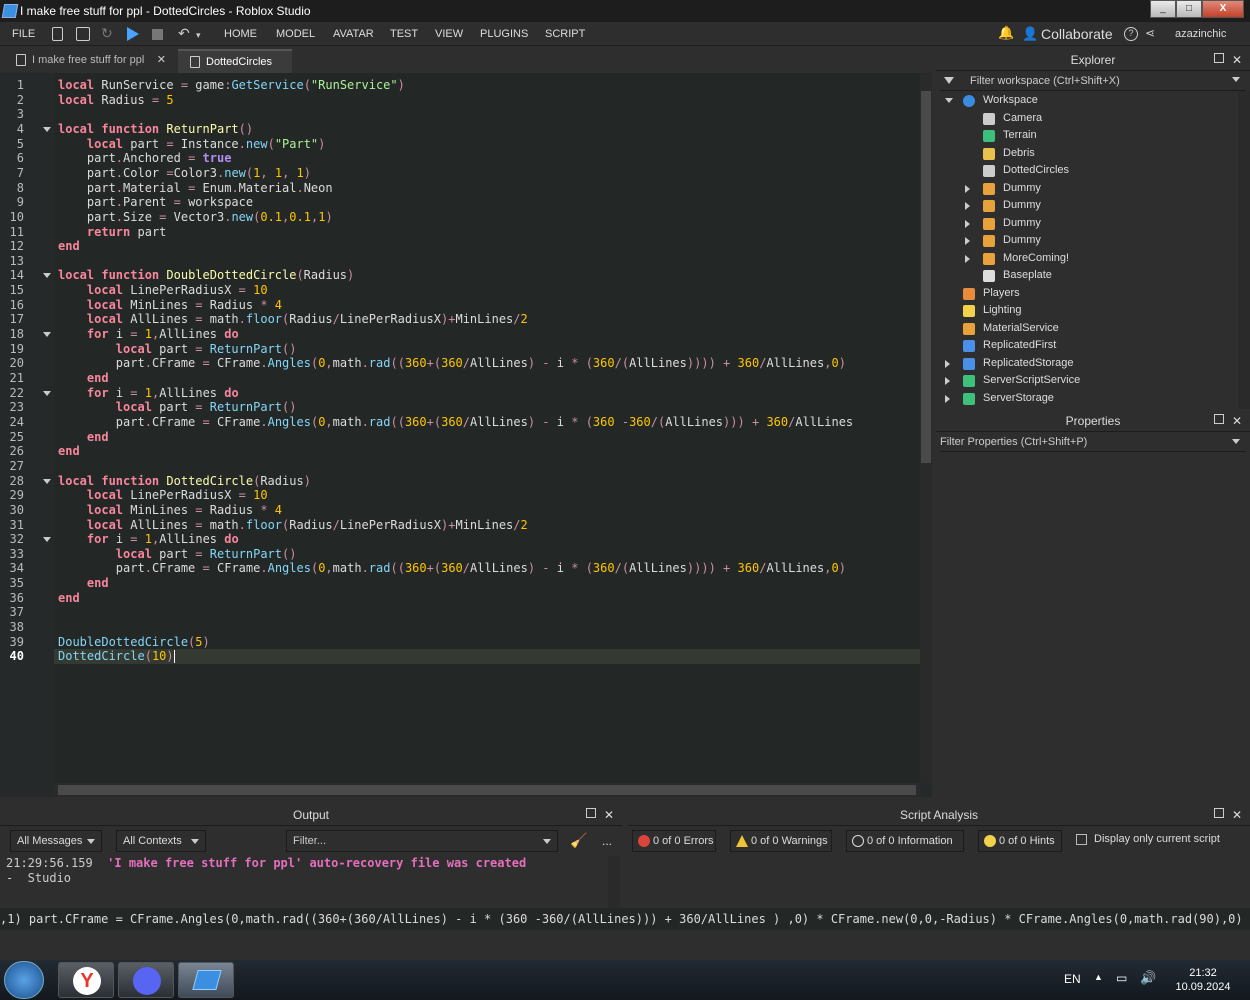  Describe the element at coordinates (108, 33) in the screenshot. I see `redo-icon: ↻` at that location.